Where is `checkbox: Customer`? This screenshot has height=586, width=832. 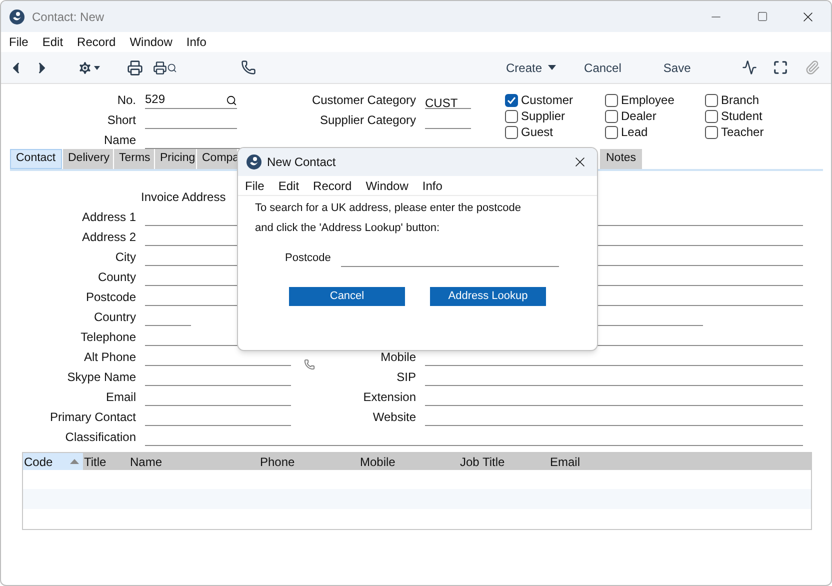
checkbox: Customer is located at coordinates (555, 100).